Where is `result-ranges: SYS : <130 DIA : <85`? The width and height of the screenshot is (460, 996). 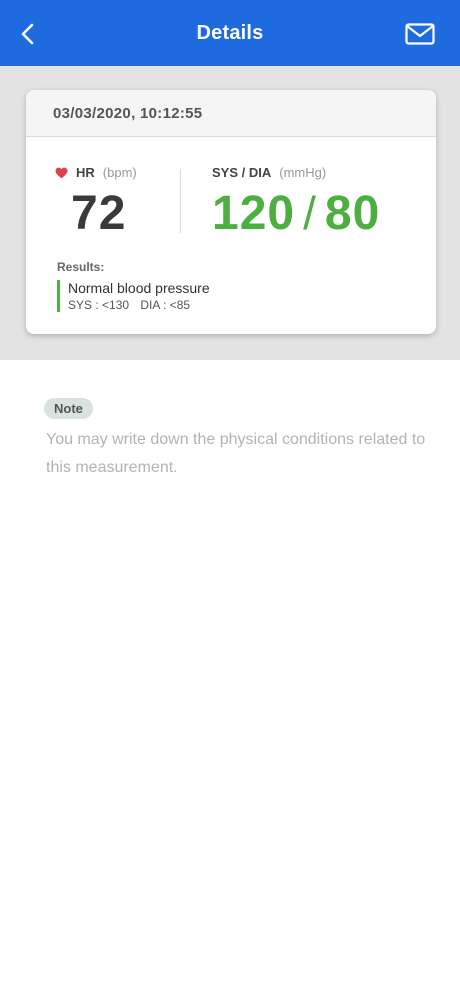 result-ranges: SYS : <130 DIA : <85 is located at coordinates (139, 305).